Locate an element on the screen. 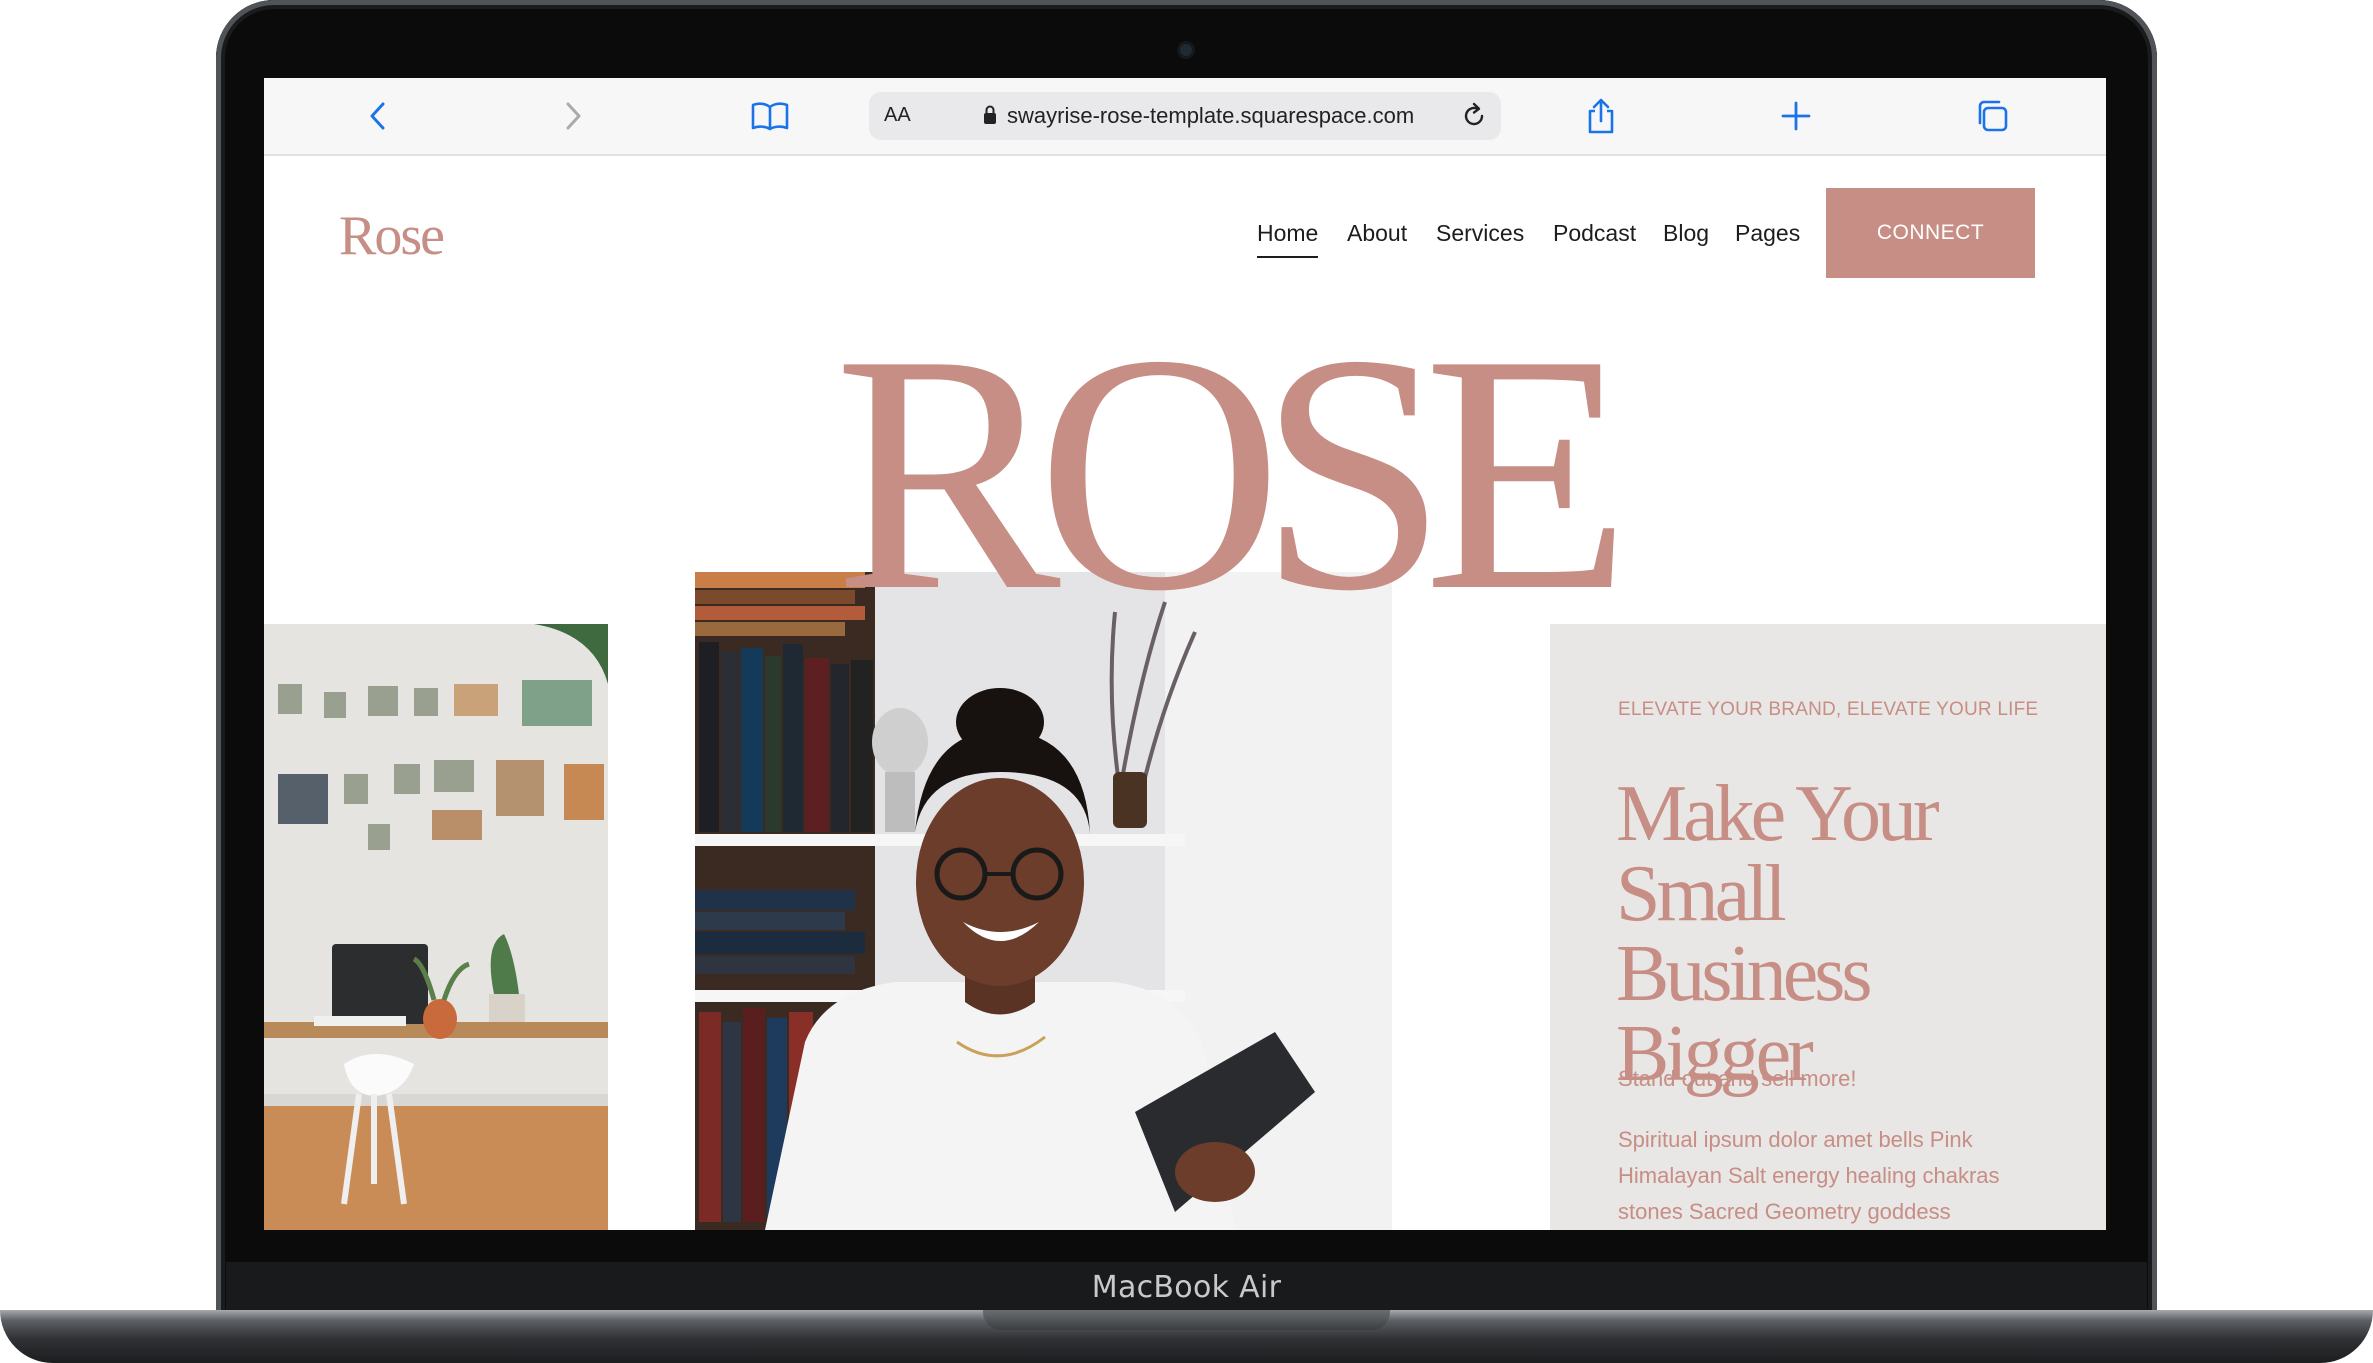  tabs-button is located at coordinates (1992, 116).